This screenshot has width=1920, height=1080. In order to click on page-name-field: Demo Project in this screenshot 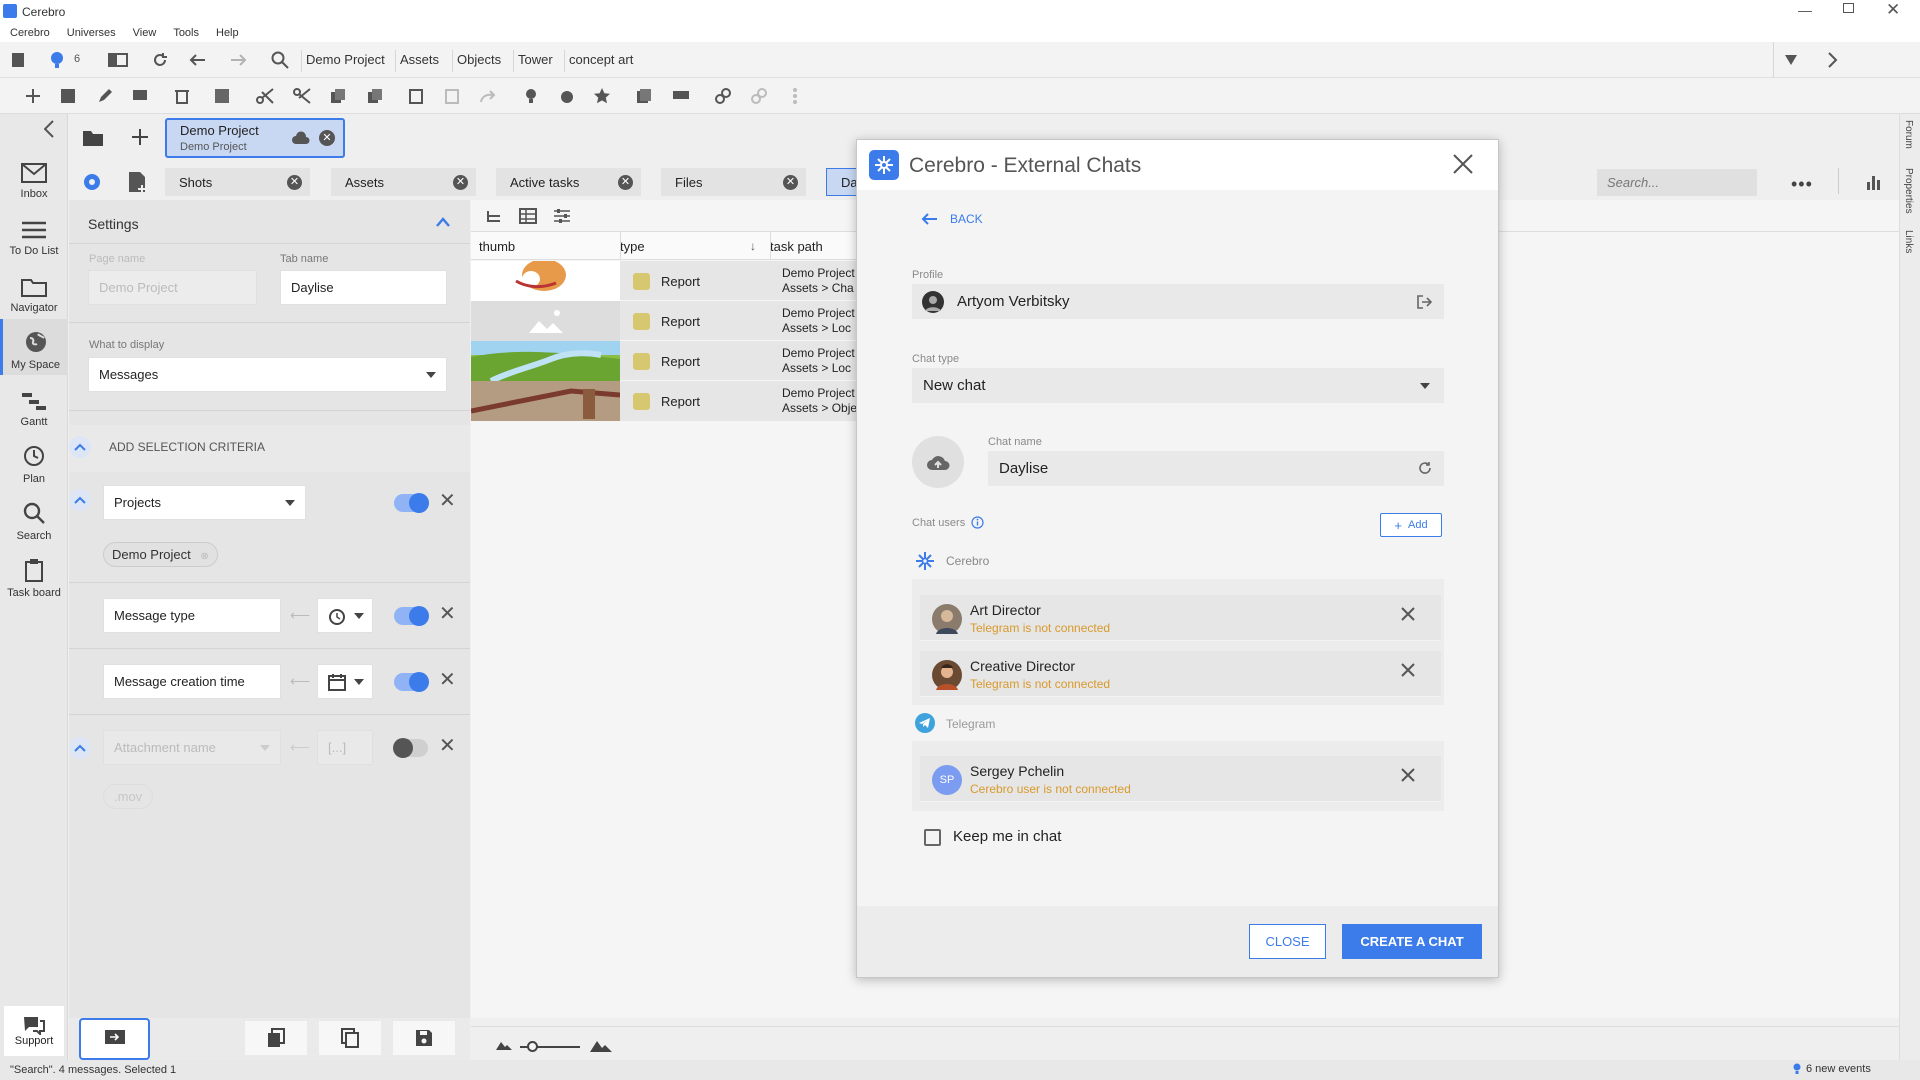, I will do `click(172, 287)`.